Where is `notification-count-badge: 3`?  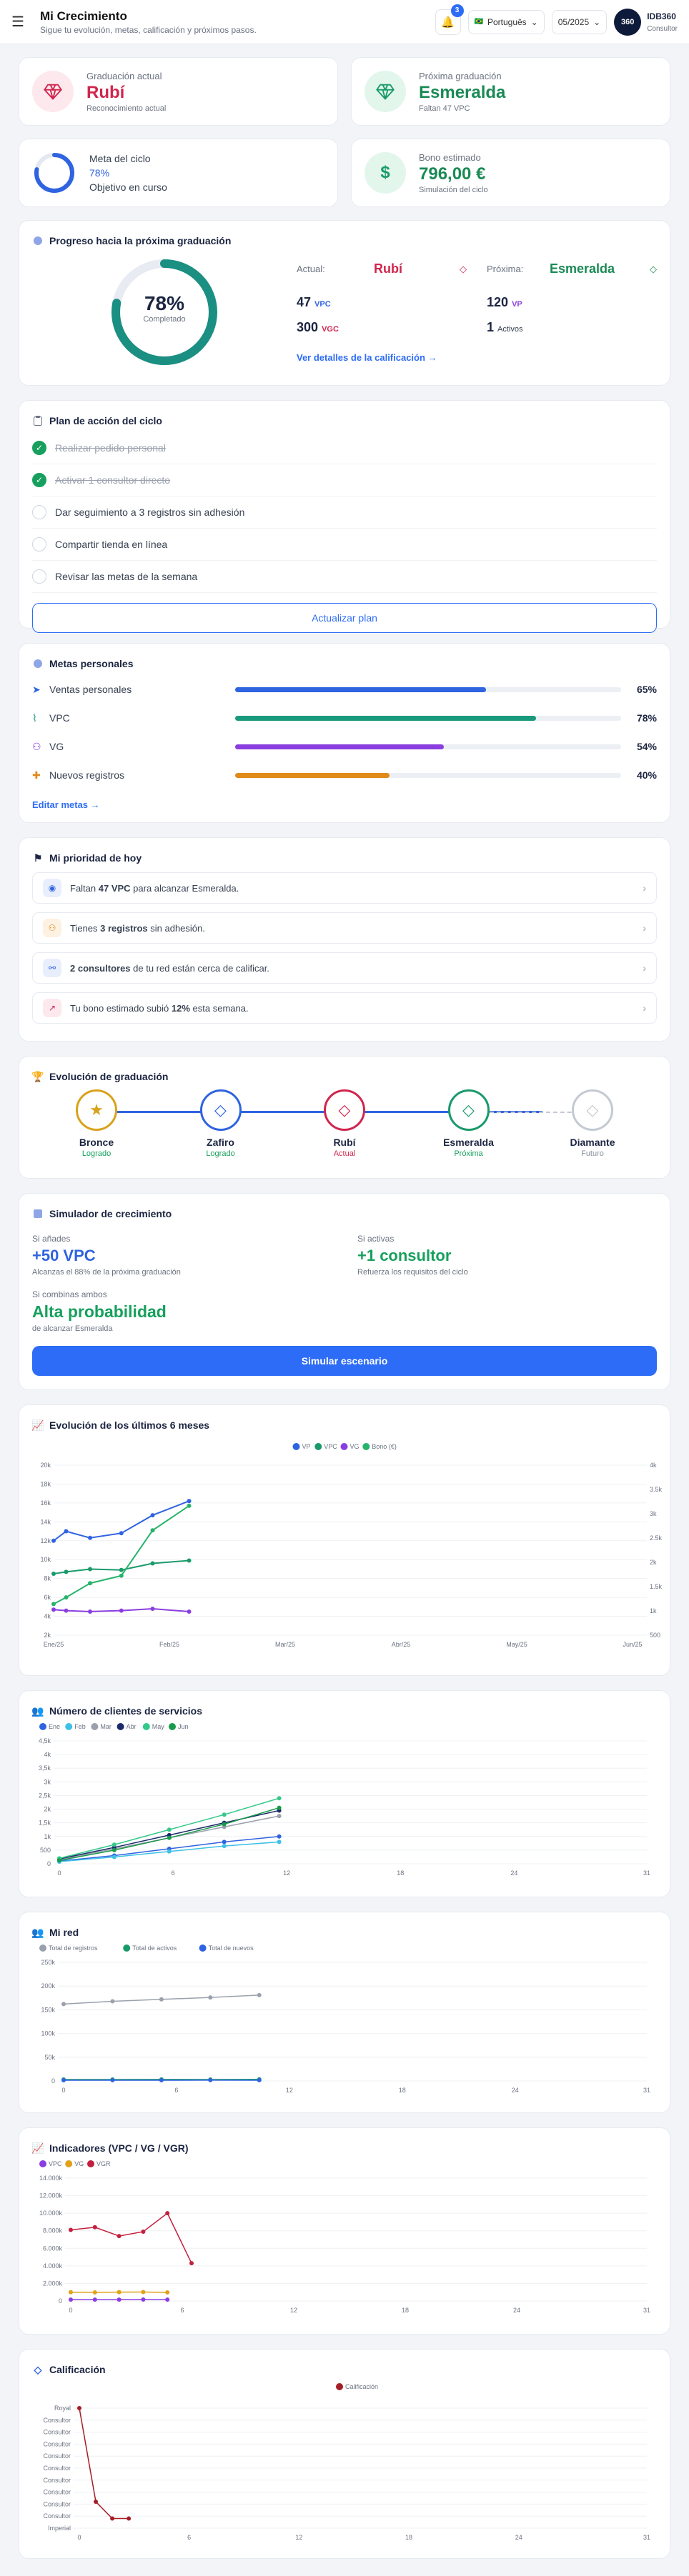
notification-count-badge: 3 is located at coordinates (457, 11).